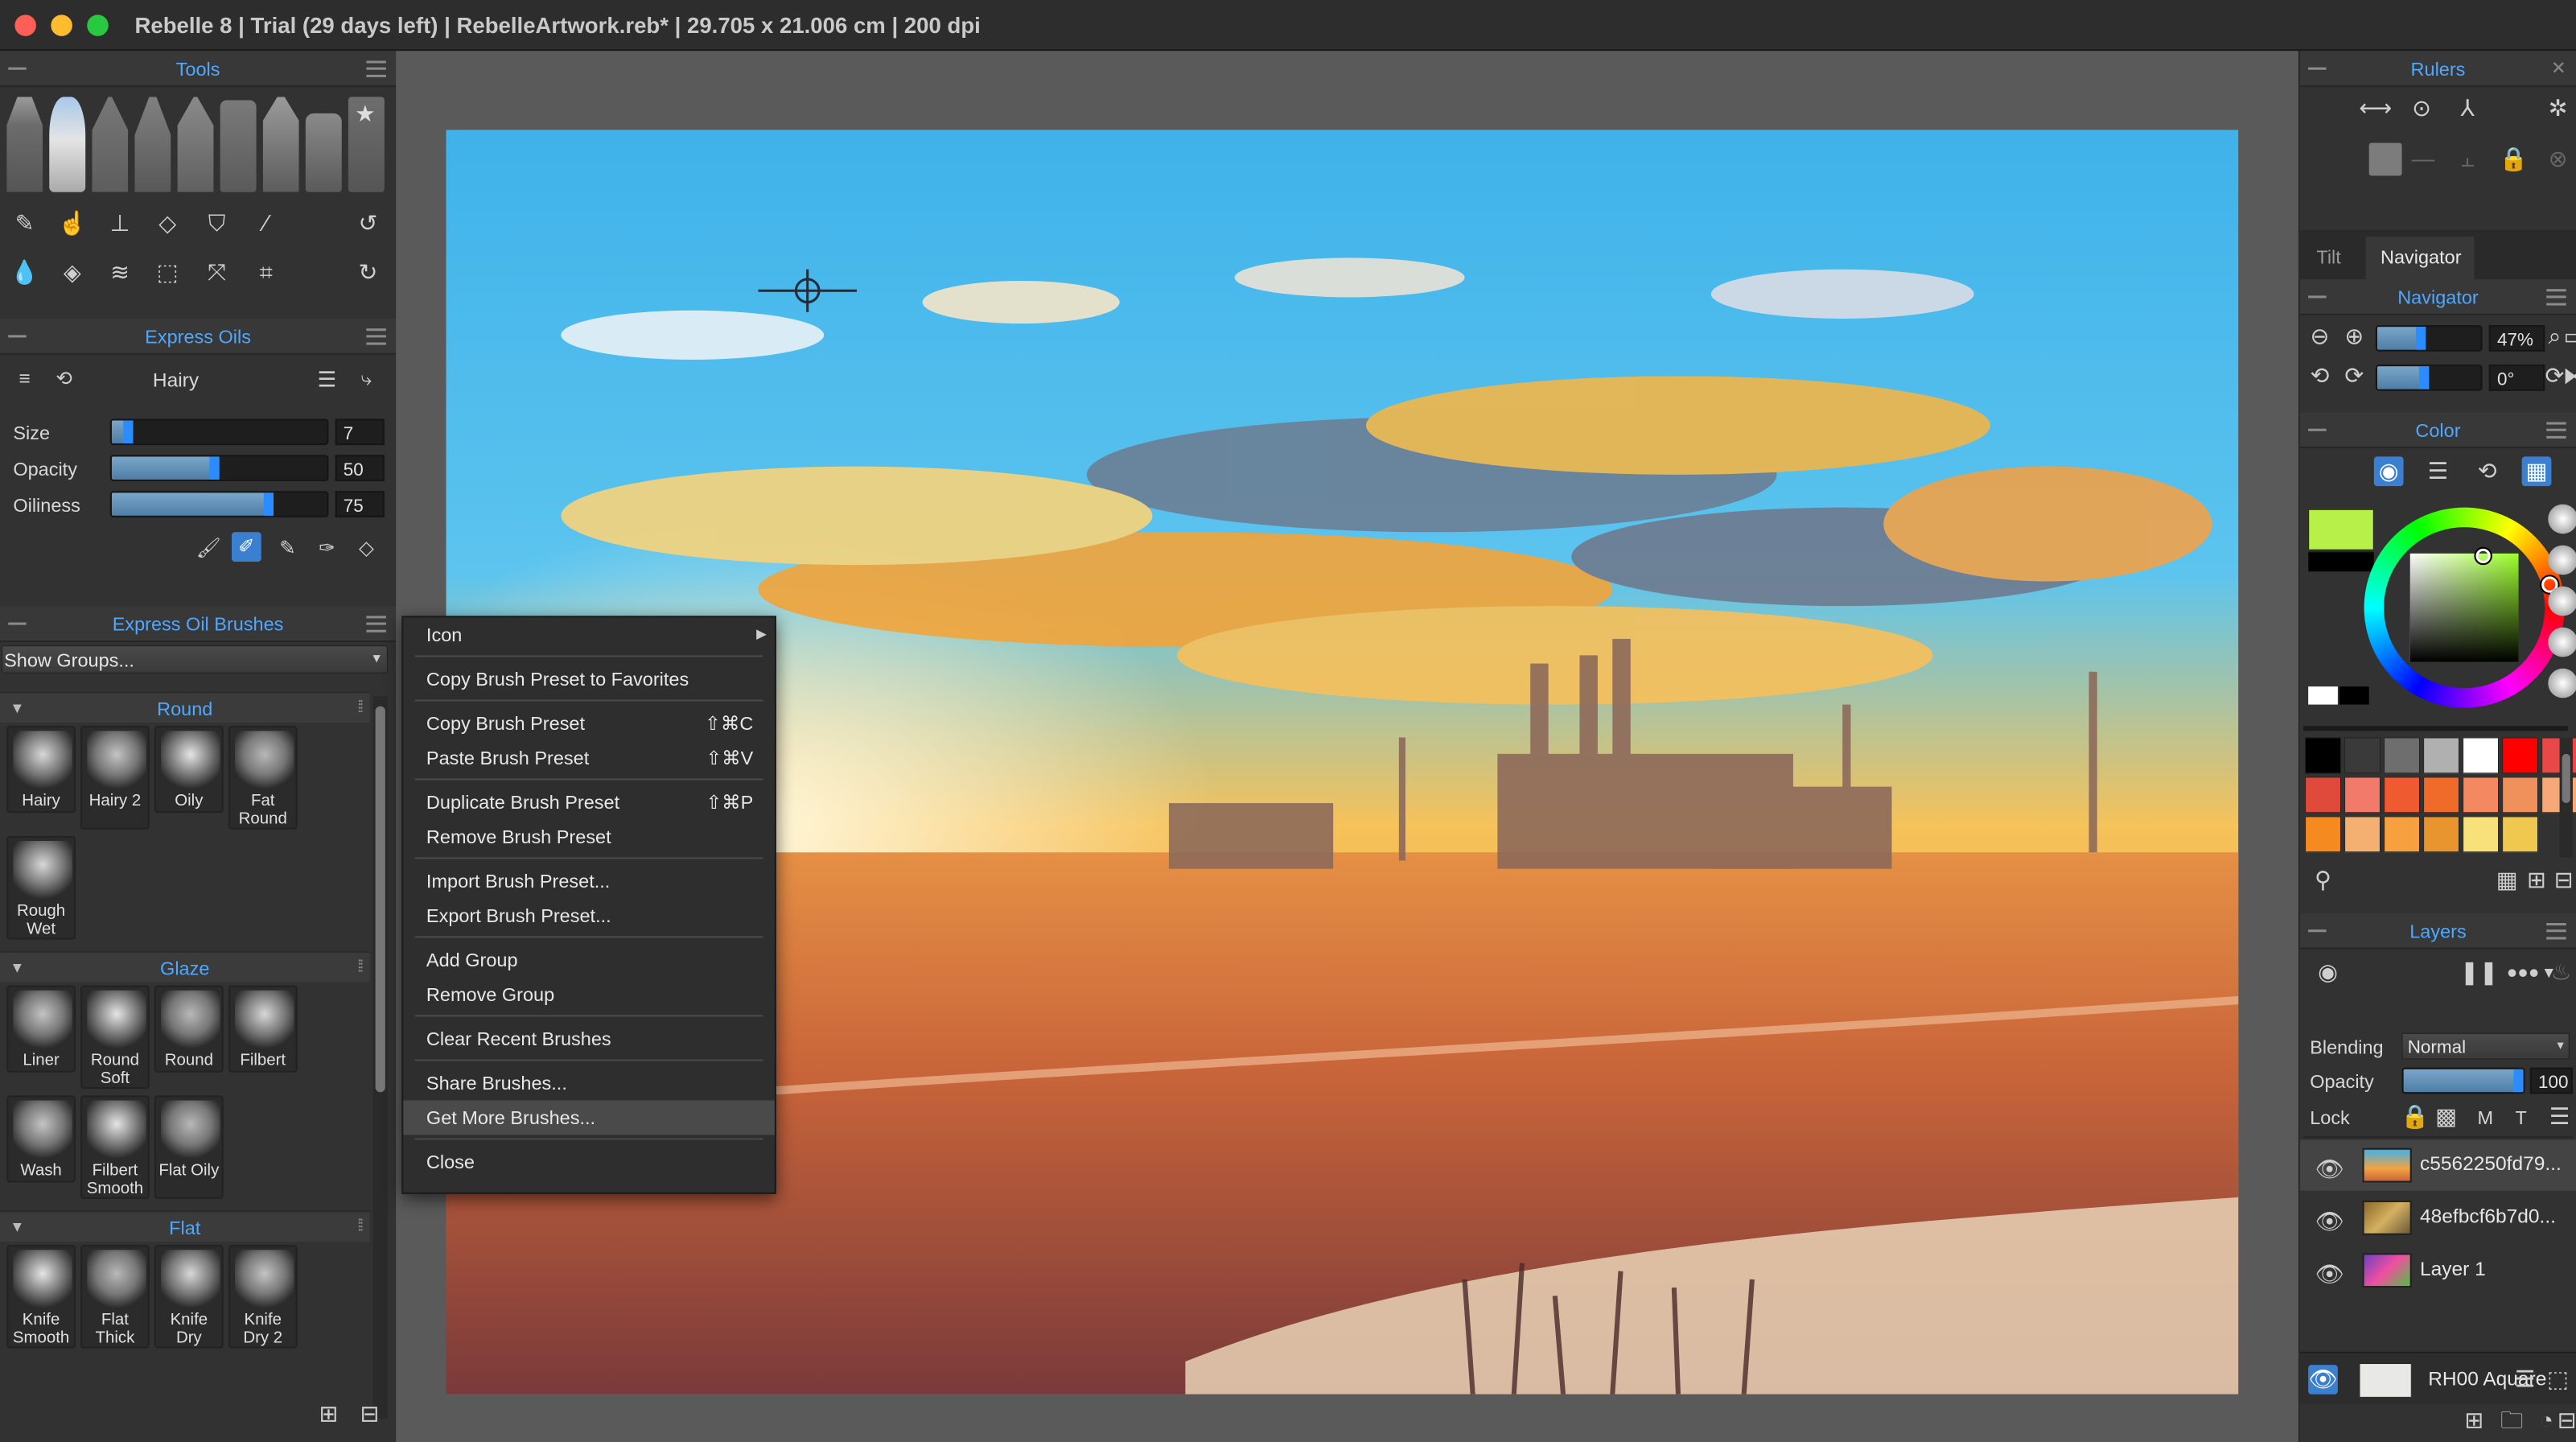  What do you see at coordinates (2558, 108) in the screenshot?
I see `mandala-icon: ✲` at bounding box center [2558, 108].